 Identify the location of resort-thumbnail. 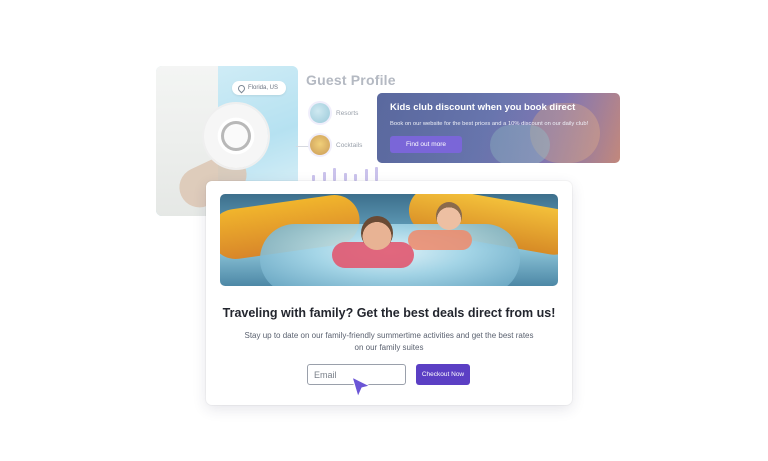
(320, 113).